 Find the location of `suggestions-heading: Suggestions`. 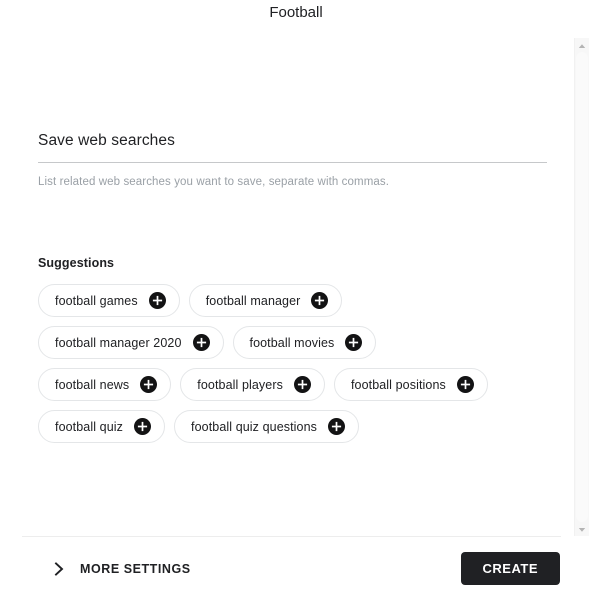

suggestions-heading: Suggestions is located at coordinates (76, 263).